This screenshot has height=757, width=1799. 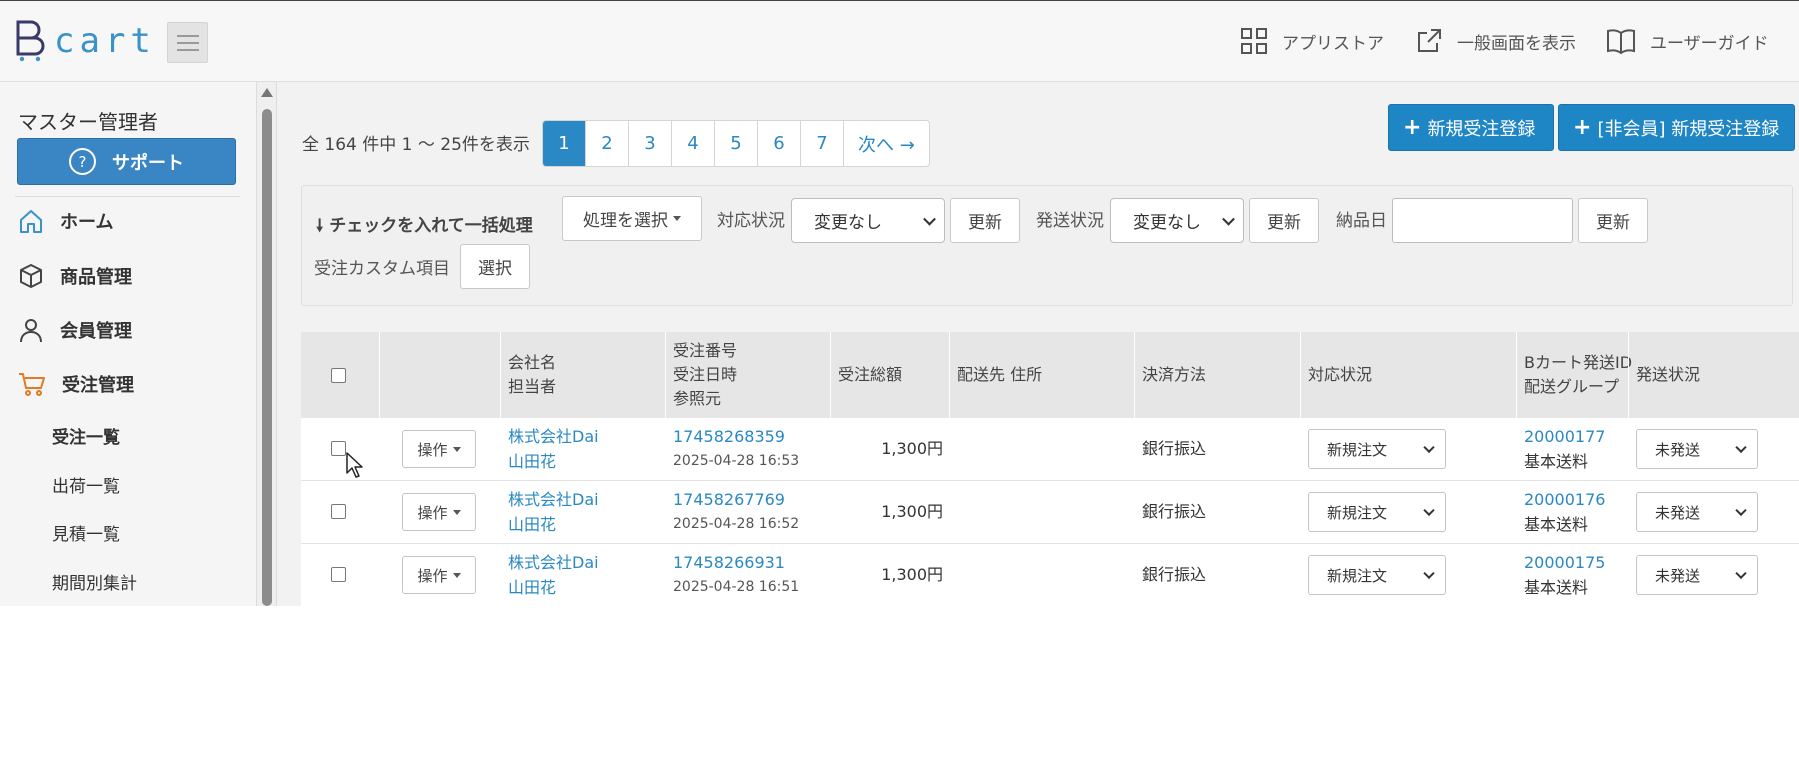 What do you see at coordinates (1361, 221) in the screenshot?
I see `delivery-date-label: 納品日` at bounding box center [1361, 221].